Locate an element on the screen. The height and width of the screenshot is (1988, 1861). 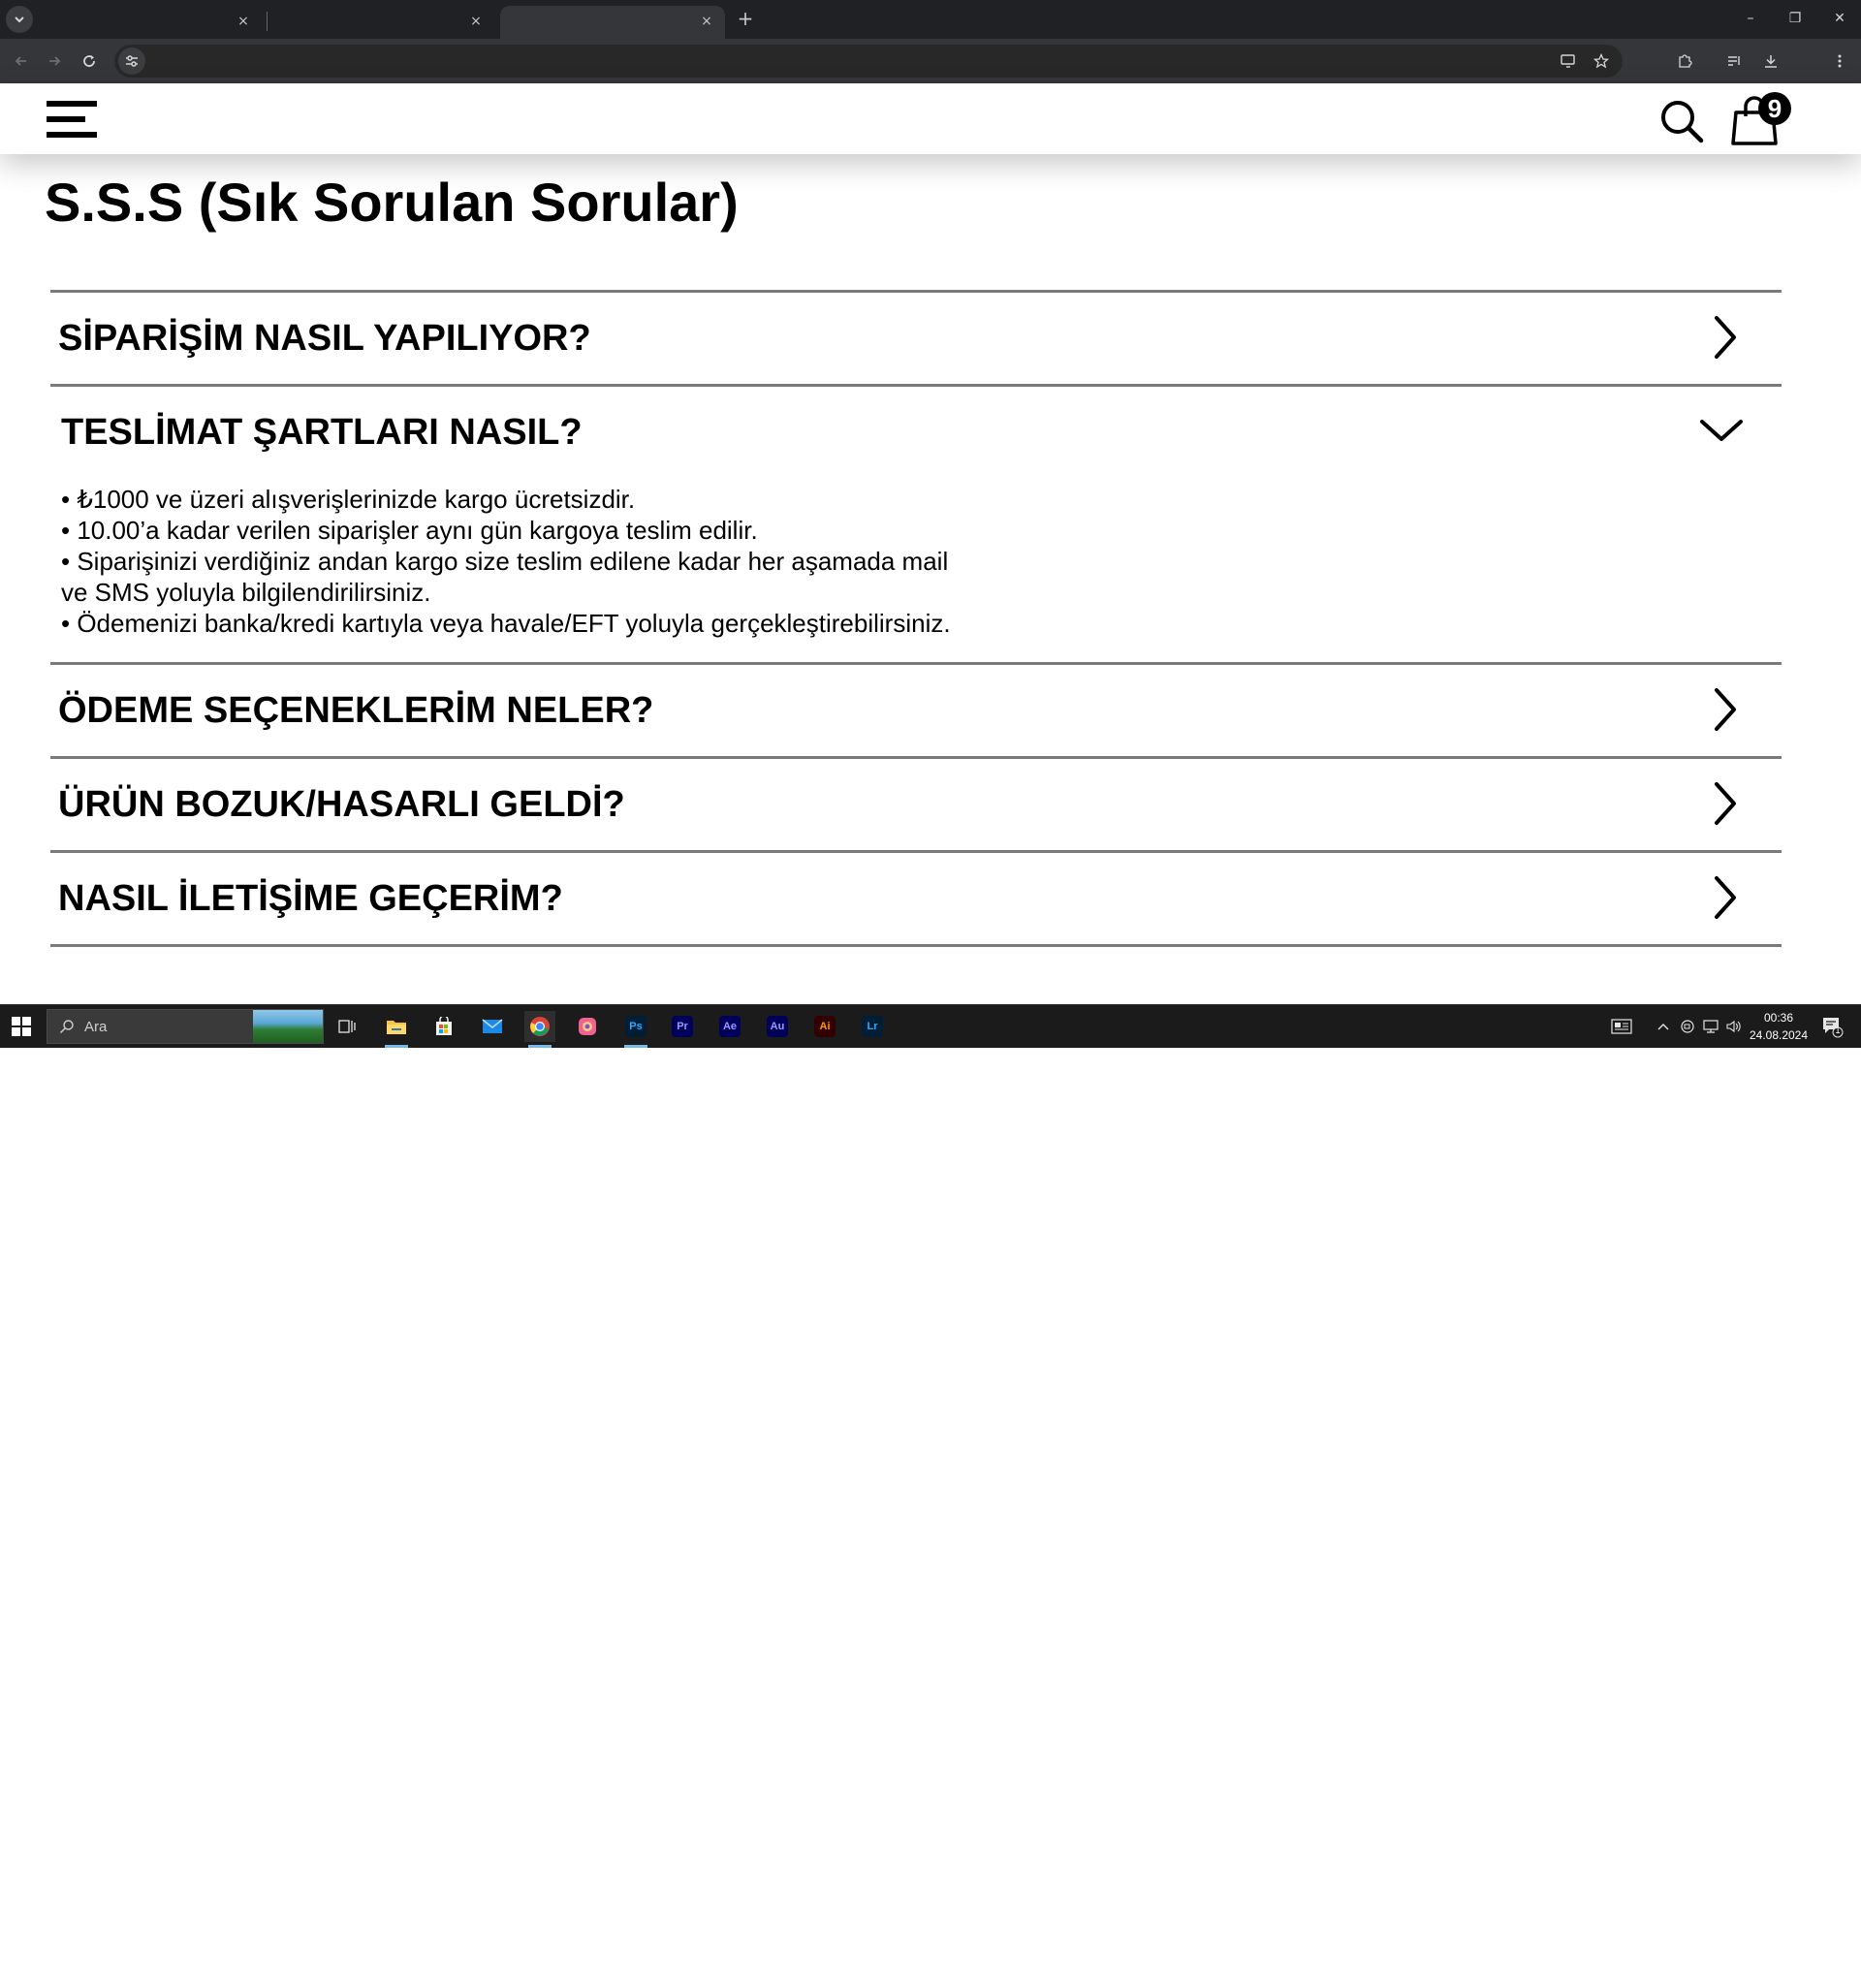
photos-icon is located at coordinates (587, 1026).